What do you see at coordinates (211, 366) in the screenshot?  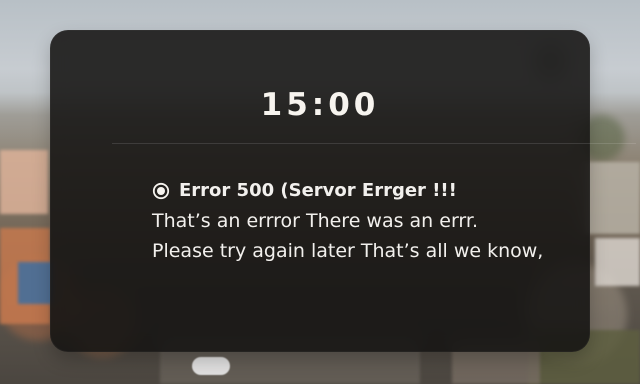 I see `background-car` at bounding box center [211, 366].